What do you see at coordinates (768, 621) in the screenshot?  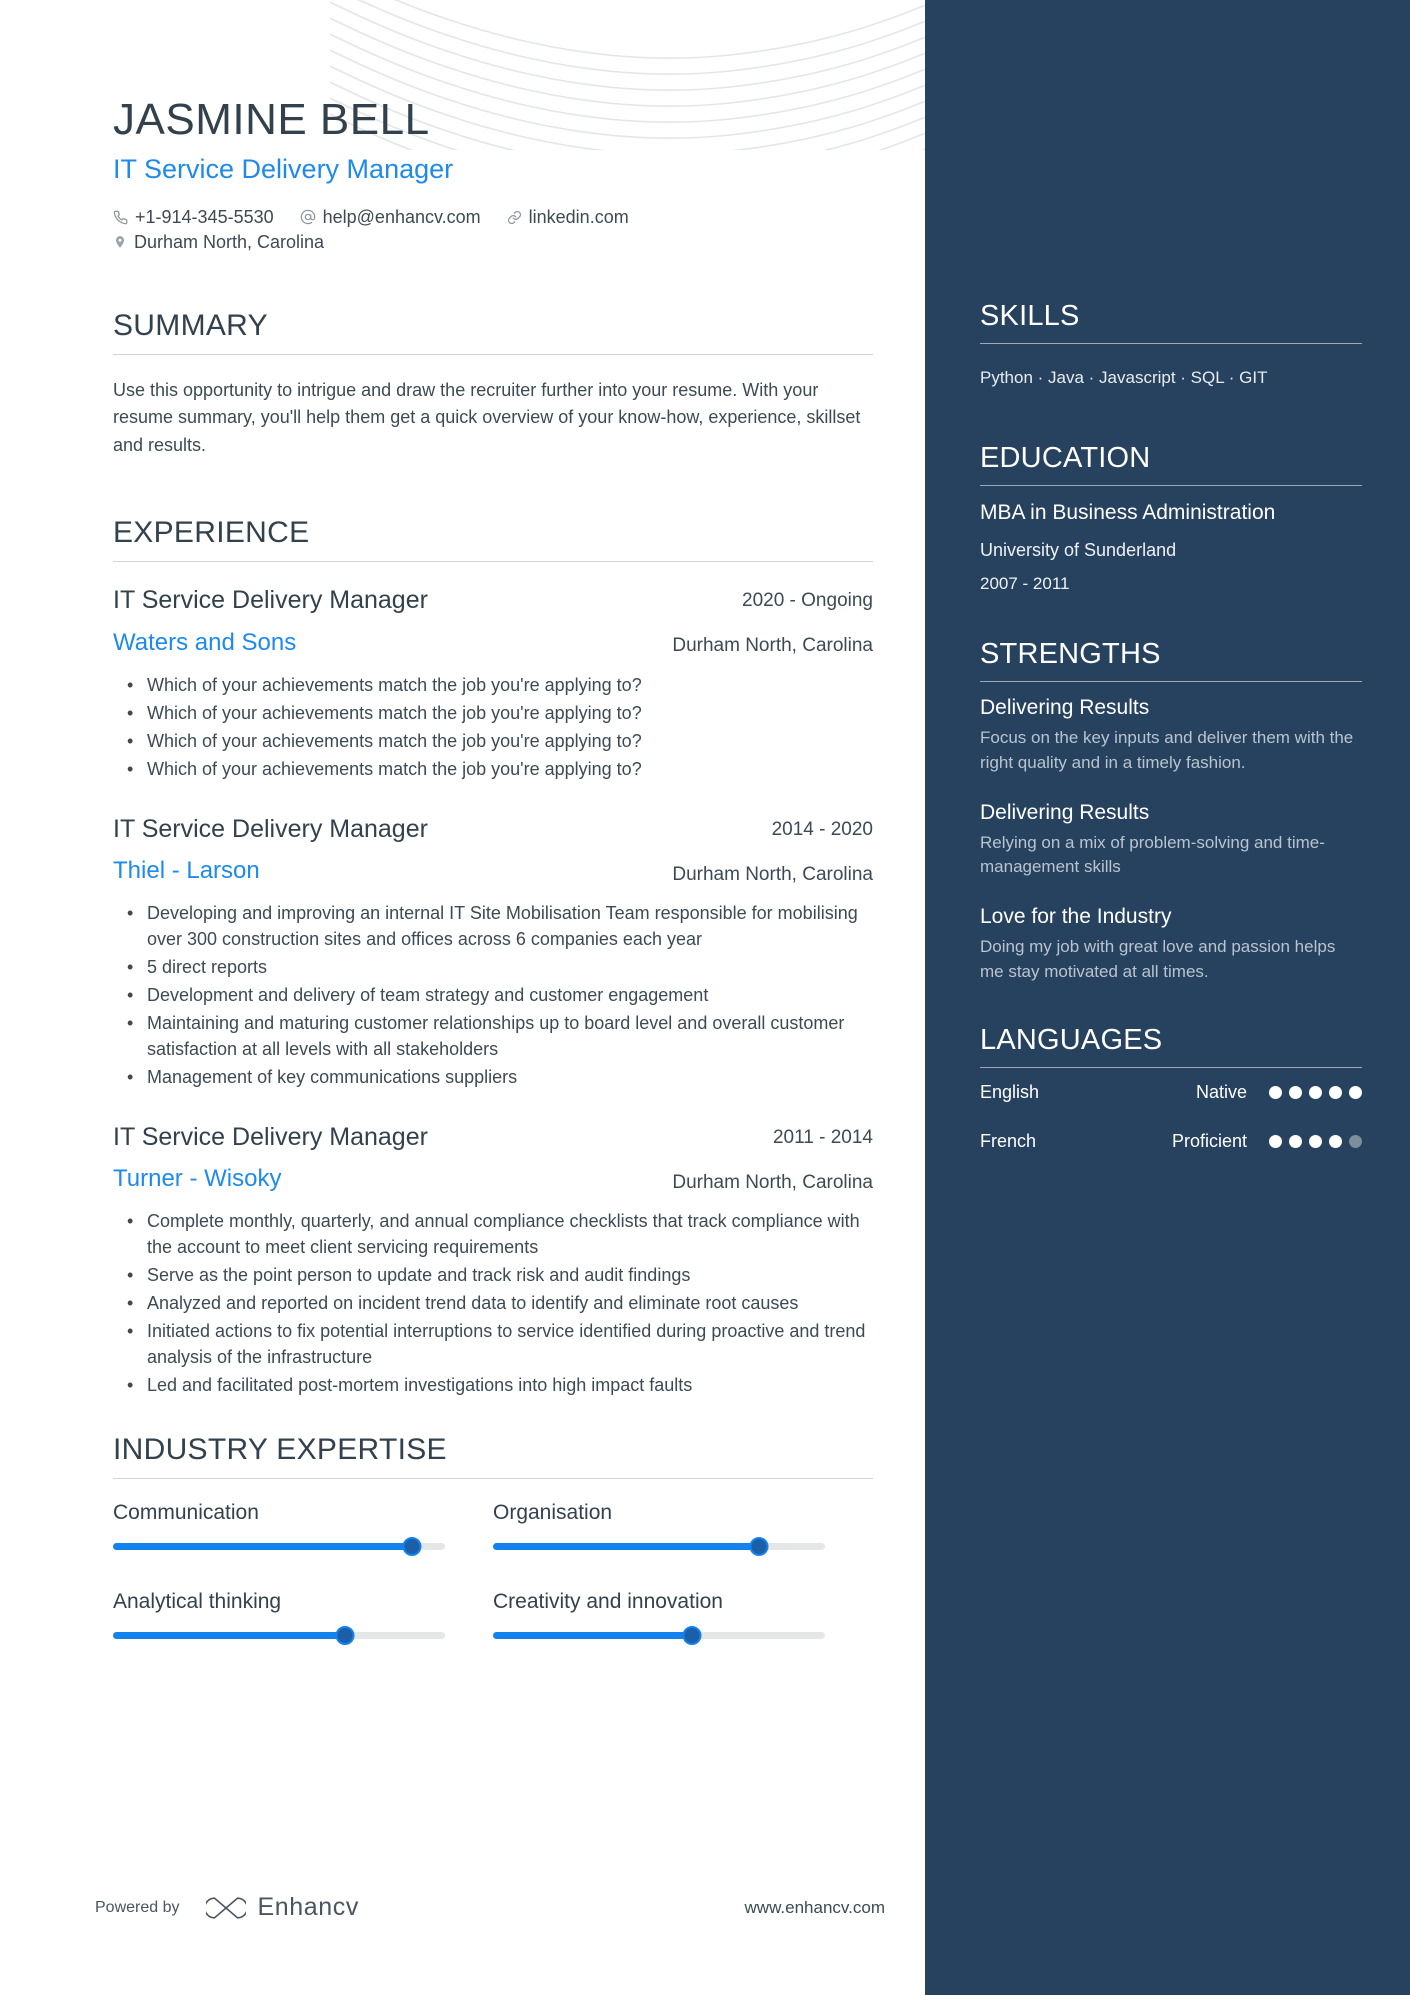 I see `experience-entry-meta: 2020 - Ongoing Durham North, Carolina` at bounding box center [768, 621].